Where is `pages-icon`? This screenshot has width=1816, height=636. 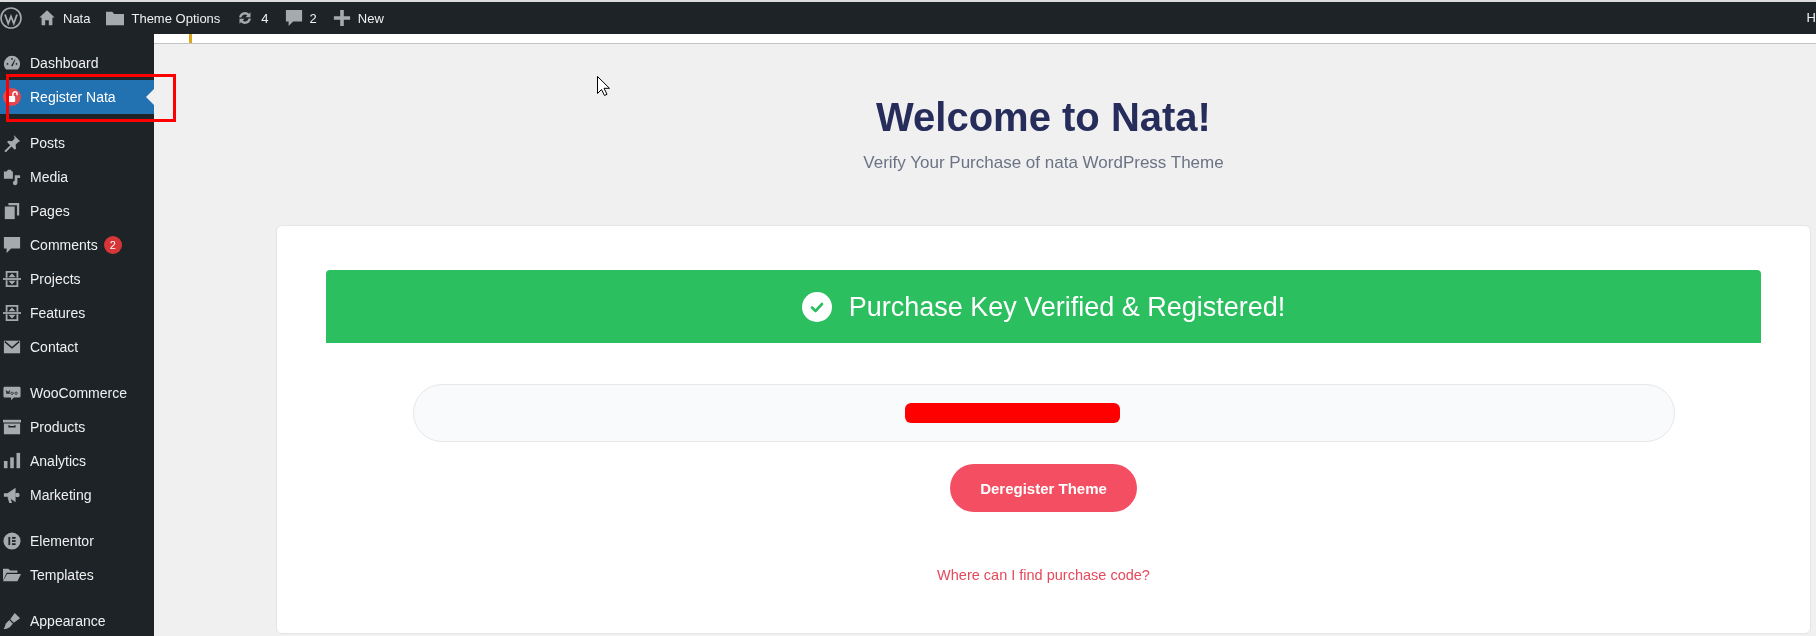
pages-icon is located at coordinates (12, 211).